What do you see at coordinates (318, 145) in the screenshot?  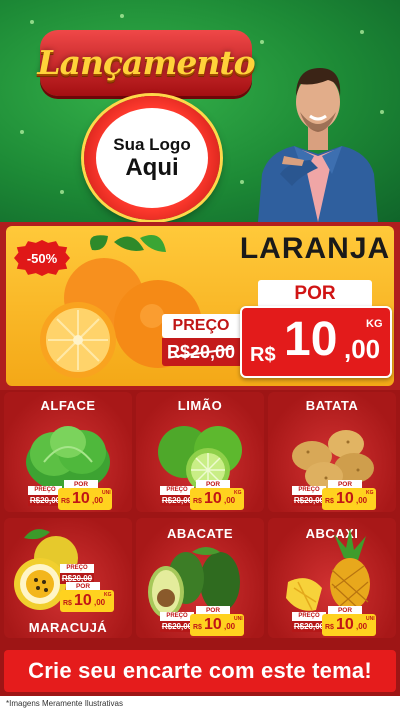 I see `pointing-man-image` at bounding box center [318, 145].